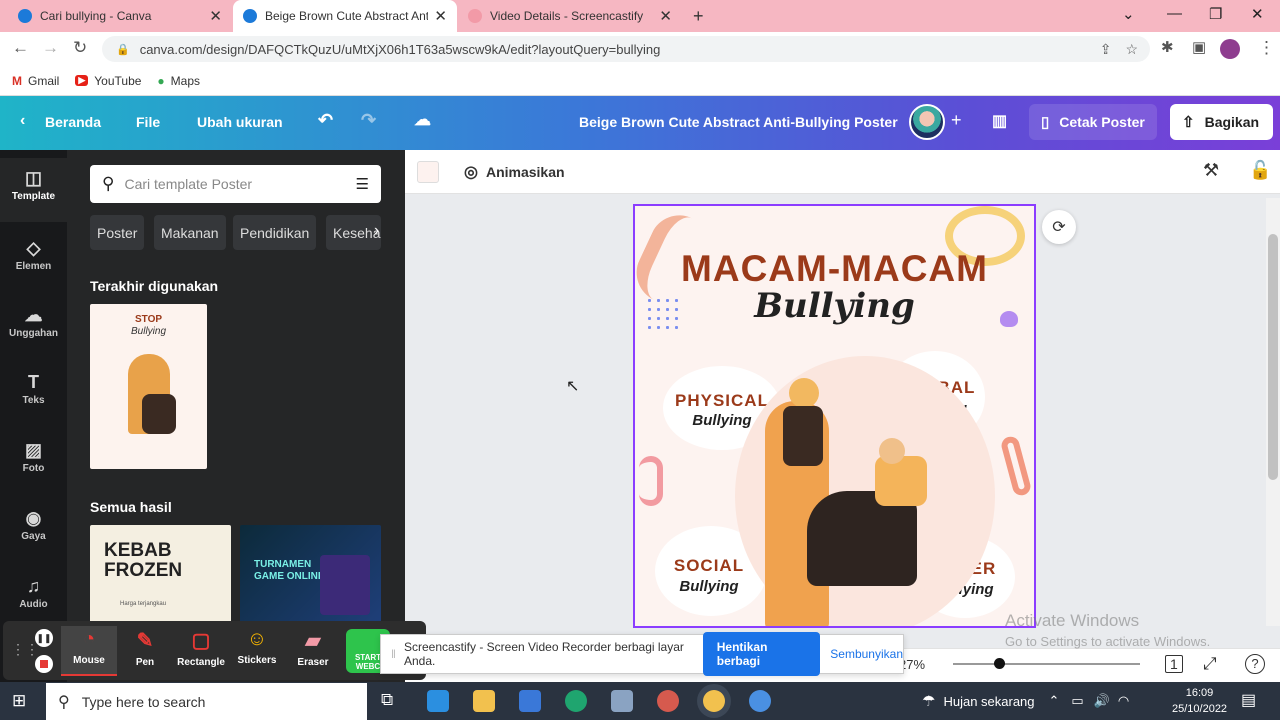  Describe the element at coordinates (570, 16) in the screenshot. I see `tab-video-details: Video Details - Screencastify ✕` at that location.